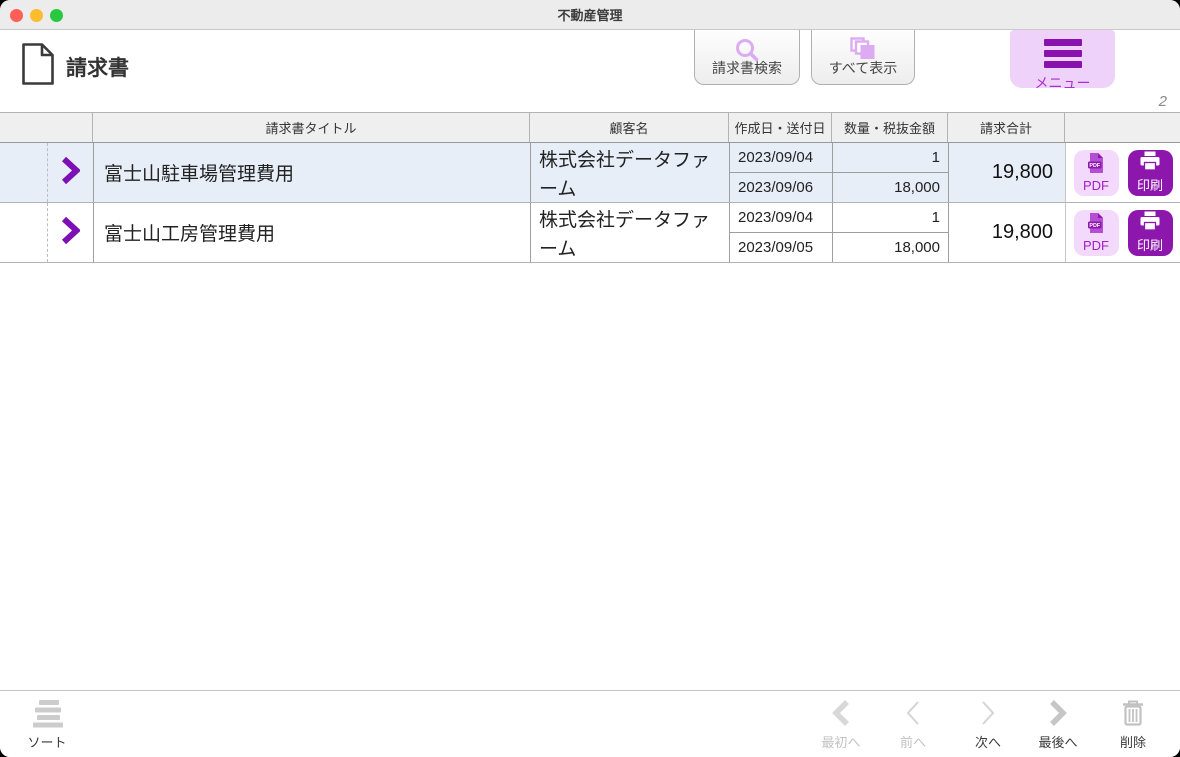  I want to click on window-title: 不動産管理, so click(590, 15).